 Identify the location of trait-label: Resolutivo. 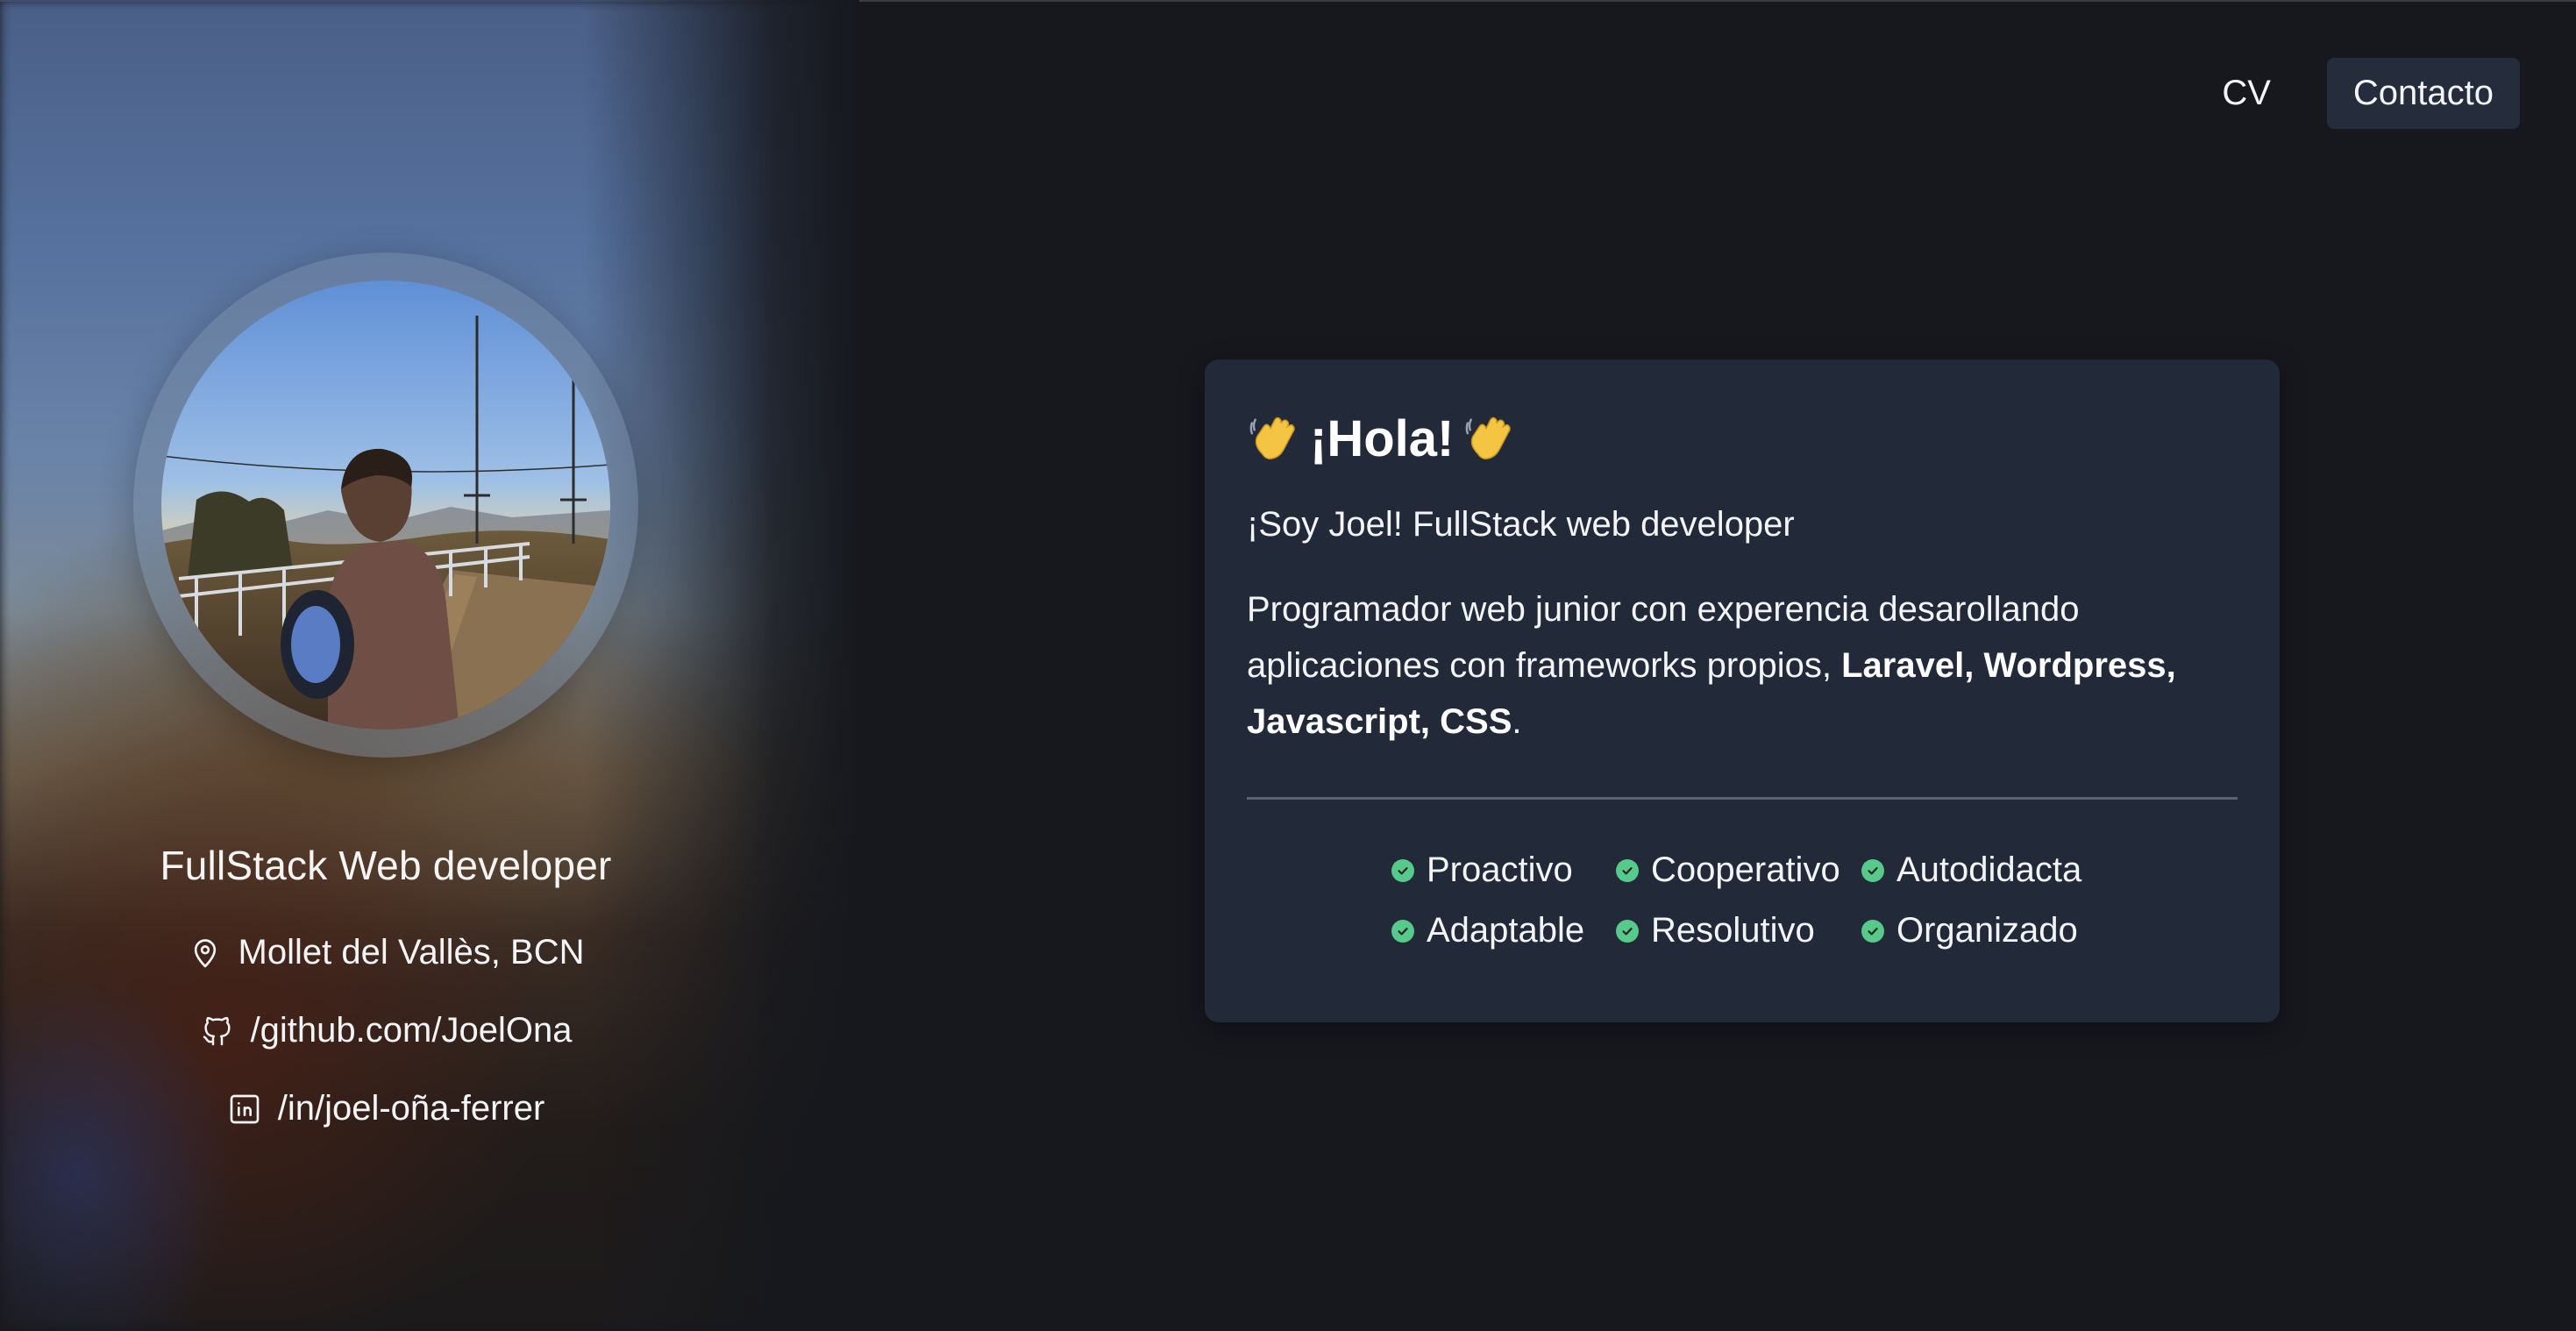
(1733, 930).